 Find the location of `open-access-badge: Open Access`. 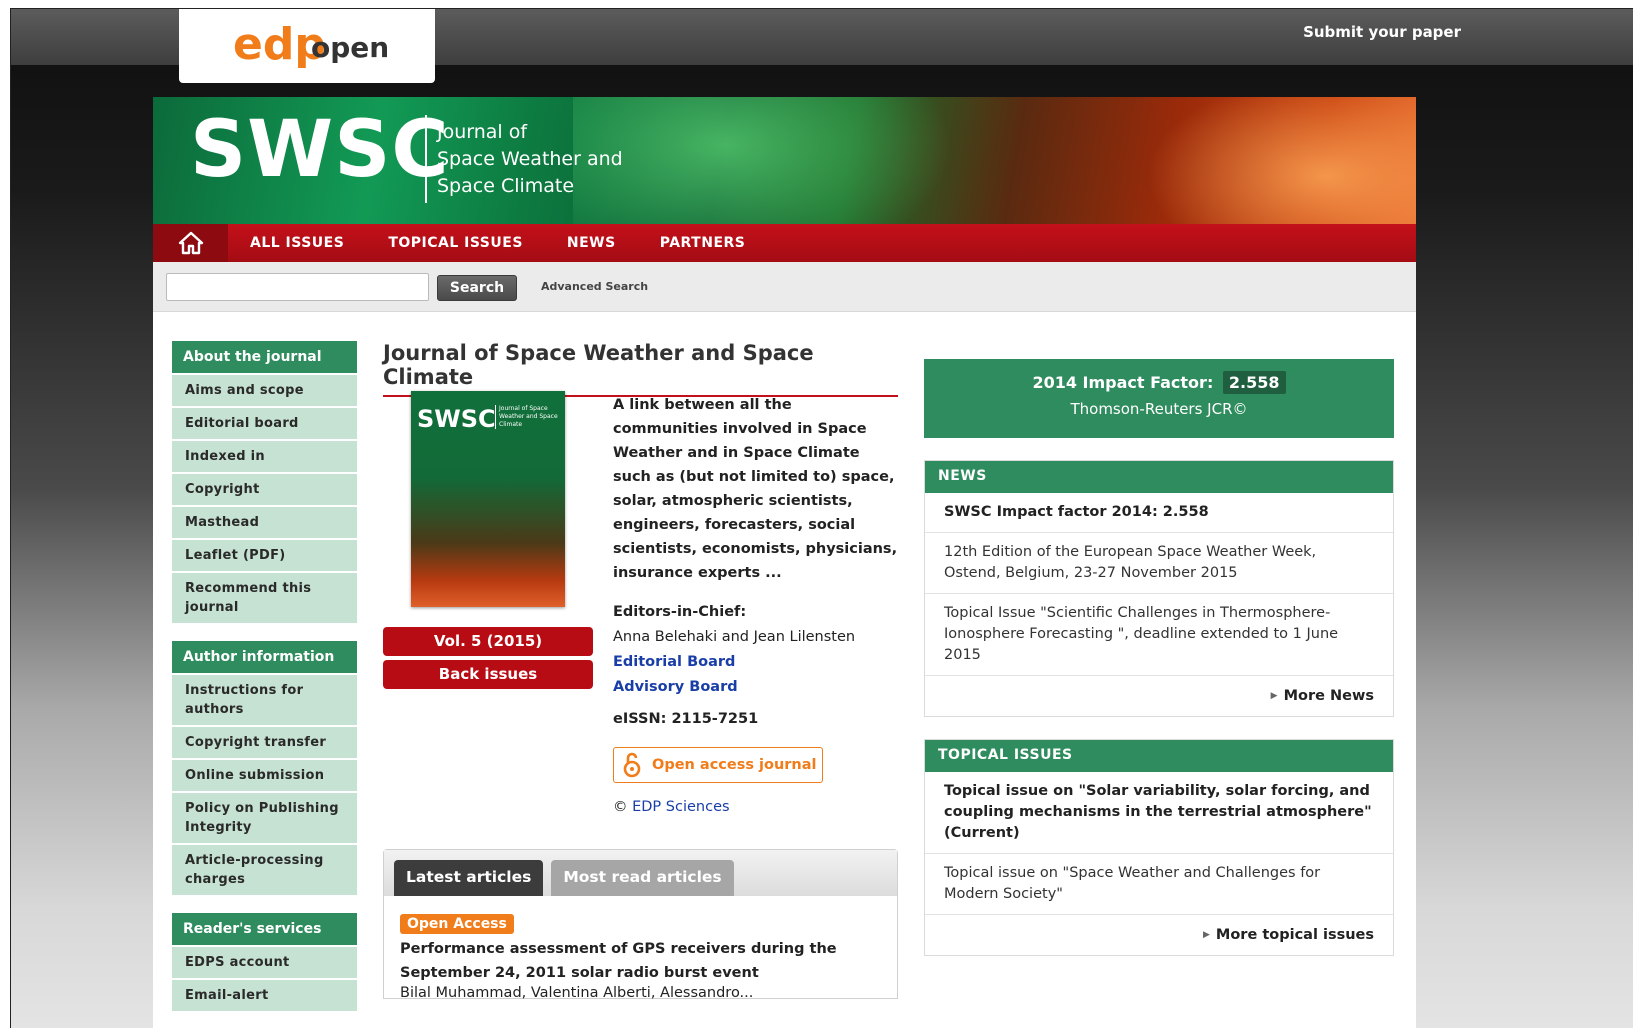

open-access-badge: Open Access is located at coordinates (457, 924).